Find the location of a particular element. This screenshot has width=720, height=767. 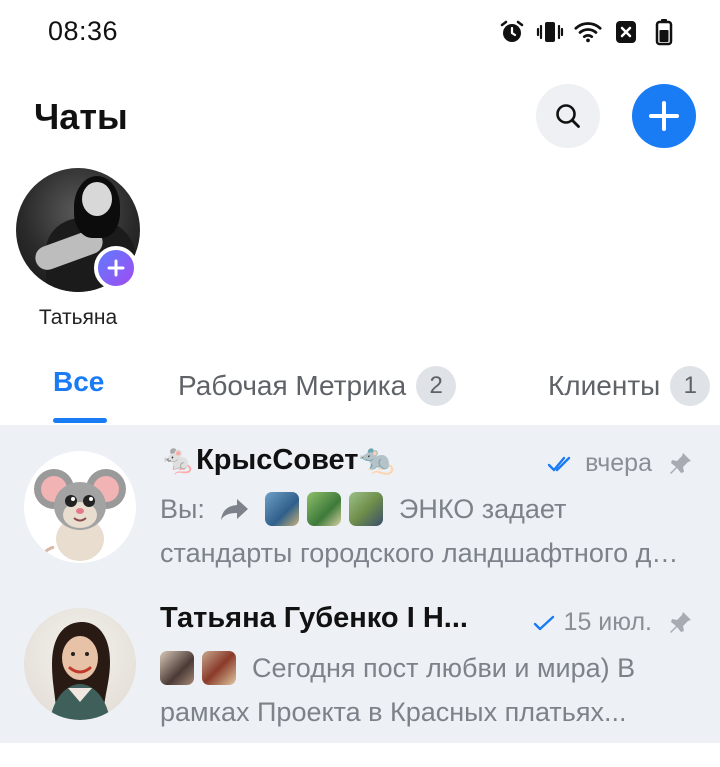

bottom-spacer is located at coordinates (360, 755).